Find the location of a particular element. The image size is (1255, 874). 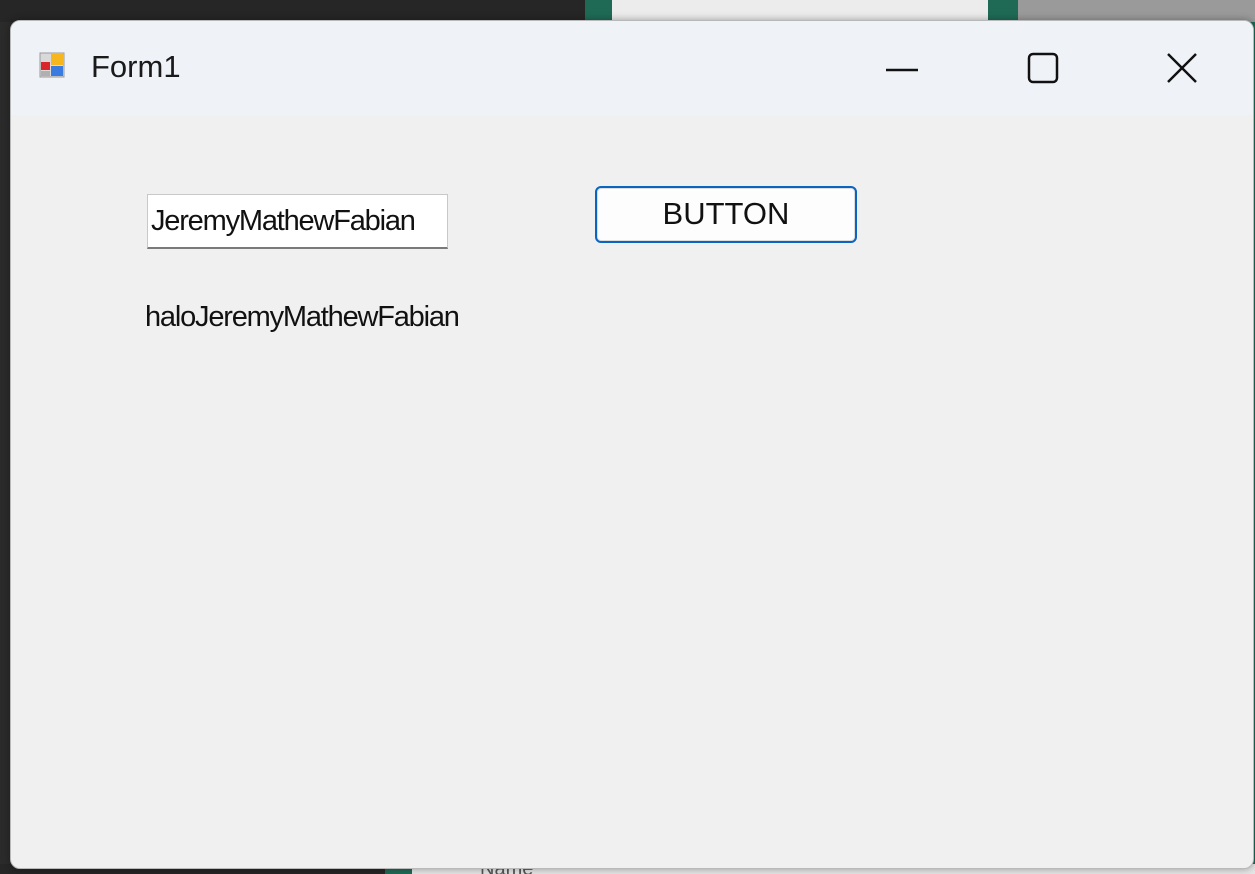

window-title: Form1 is located at coordinates (136, 66).